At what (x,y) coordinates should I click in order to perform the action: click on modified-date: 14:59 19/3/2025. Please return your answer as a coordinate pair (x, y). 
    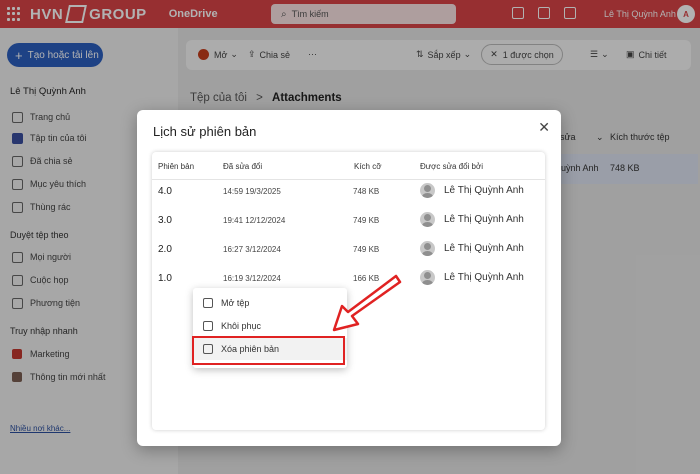
    Looking at the image, I should click on (252, 191).